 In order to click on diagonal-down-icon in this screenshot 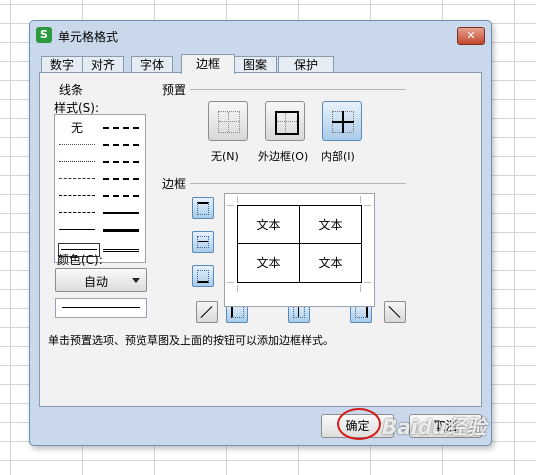, I will do `click(394, 312)`.